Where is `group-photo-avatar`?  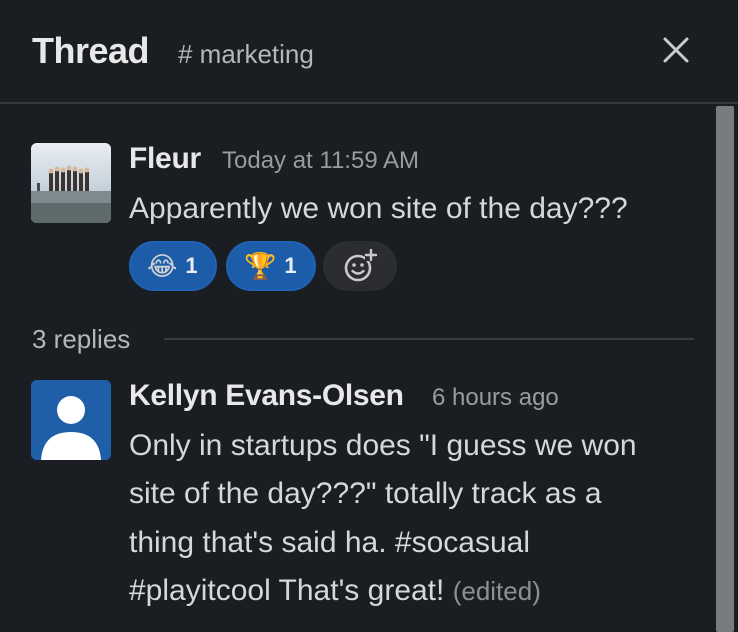
group-photo-avatar is located at coordinates (71, 183).